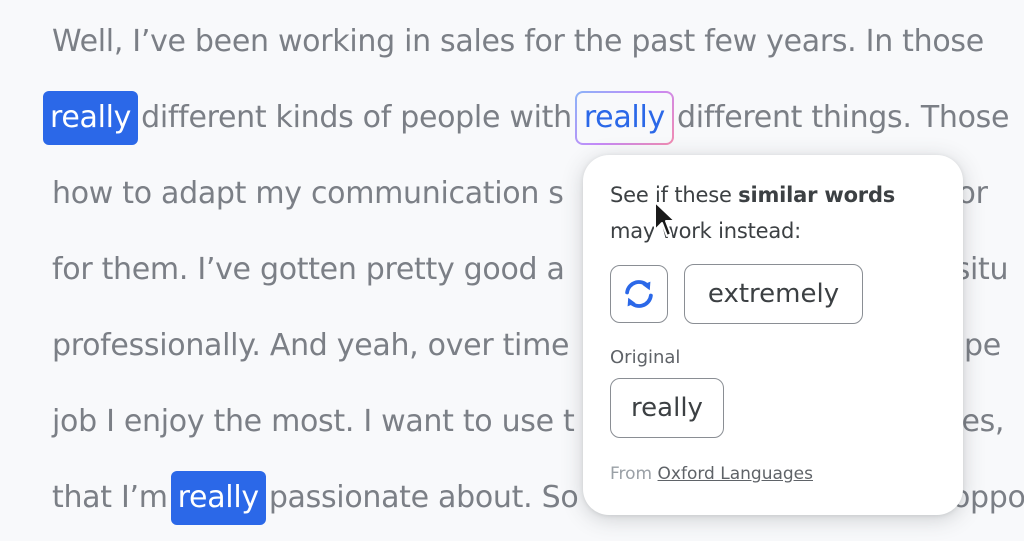  I want to click on refresh-suggestions-button, so click(639, 294).